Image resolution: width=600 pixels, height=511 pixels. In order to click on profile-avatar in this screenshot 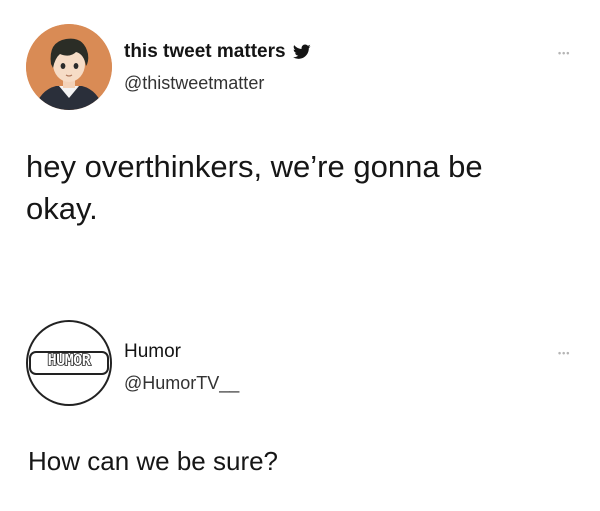, I will do `click(69, 67)`.